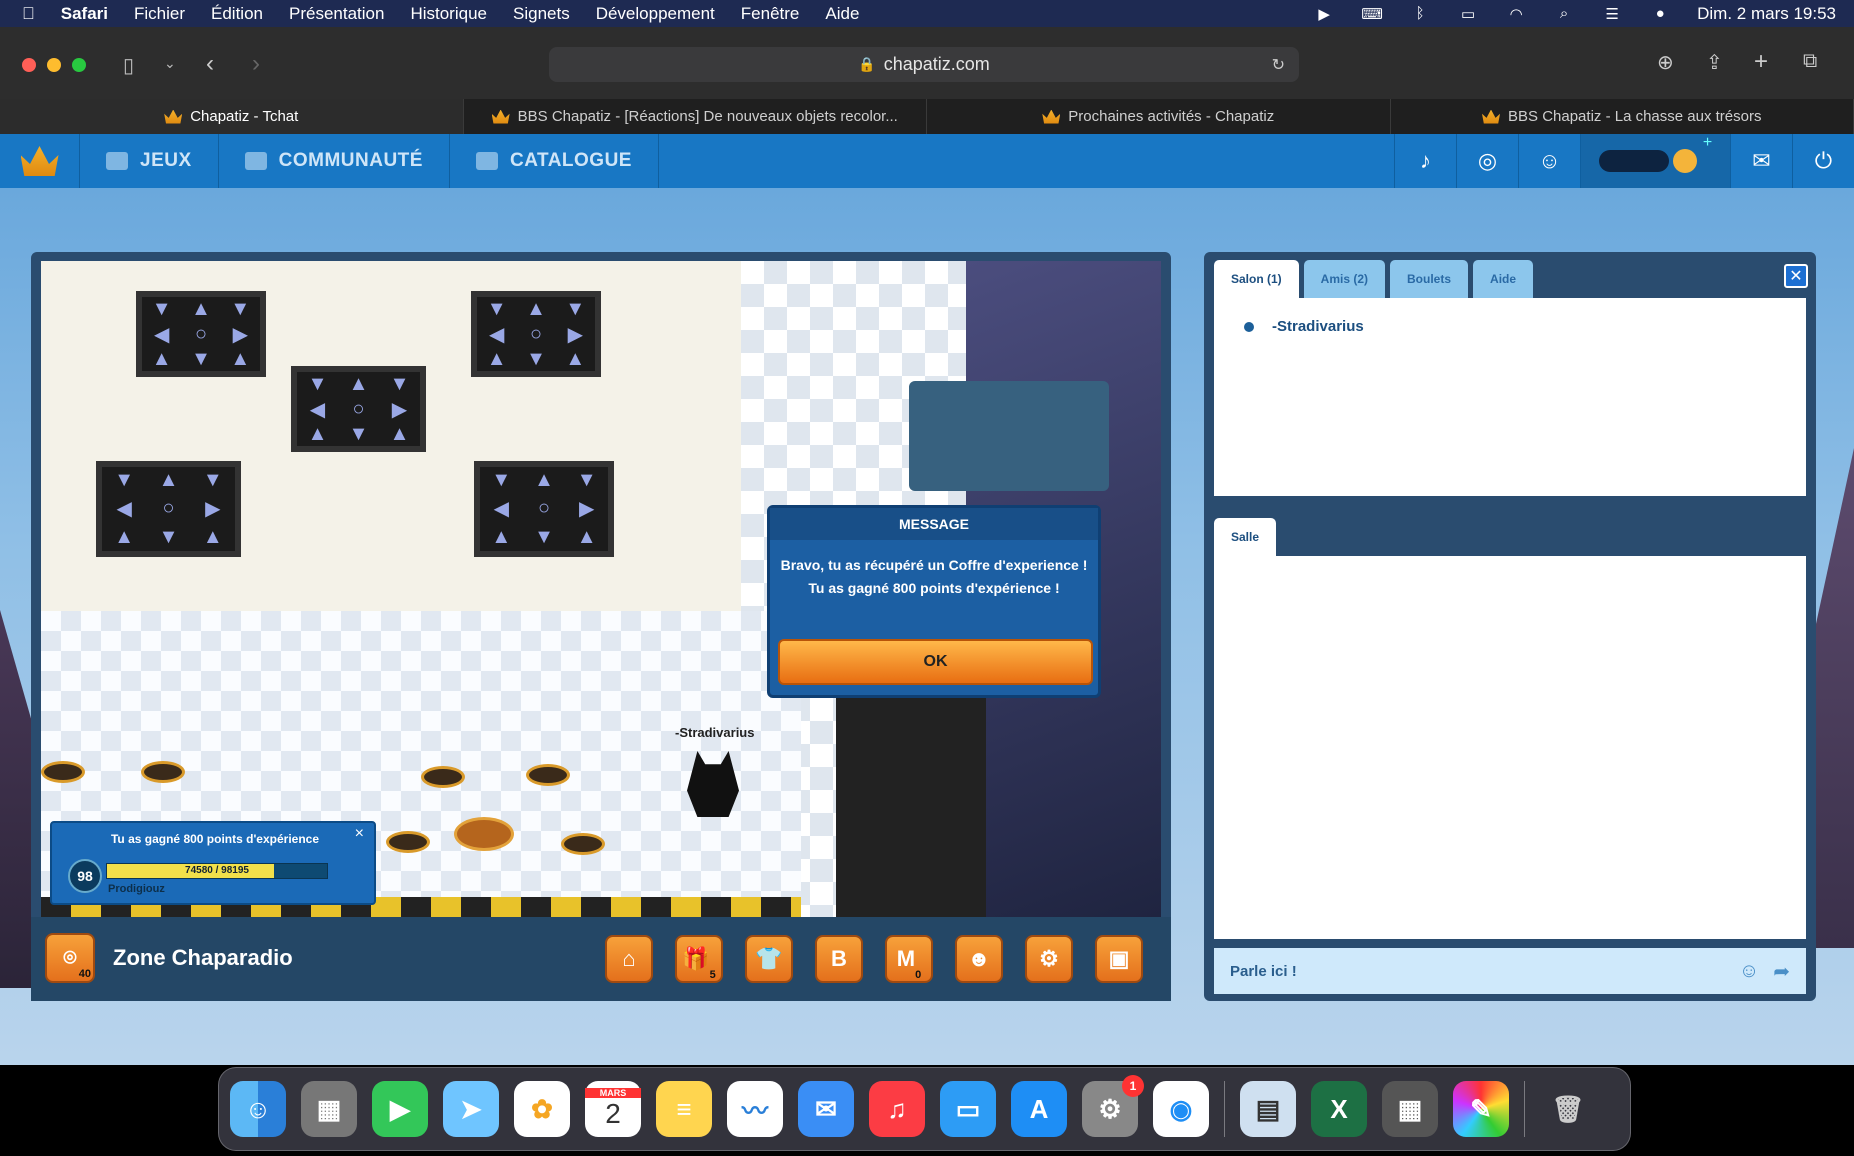  What do you see at coordinates (655, 14) in the screenshot?
I see `menu-developpement: Développement` at bounding box center [655, 14].